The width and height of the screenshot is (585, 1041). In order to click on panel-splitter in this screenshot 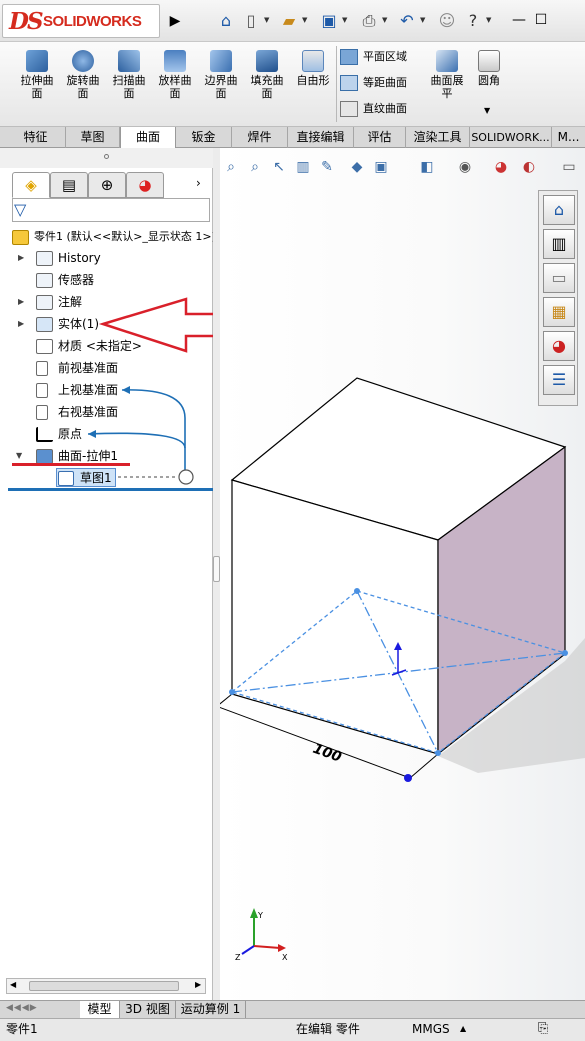, I will do `click(216, 574)`.